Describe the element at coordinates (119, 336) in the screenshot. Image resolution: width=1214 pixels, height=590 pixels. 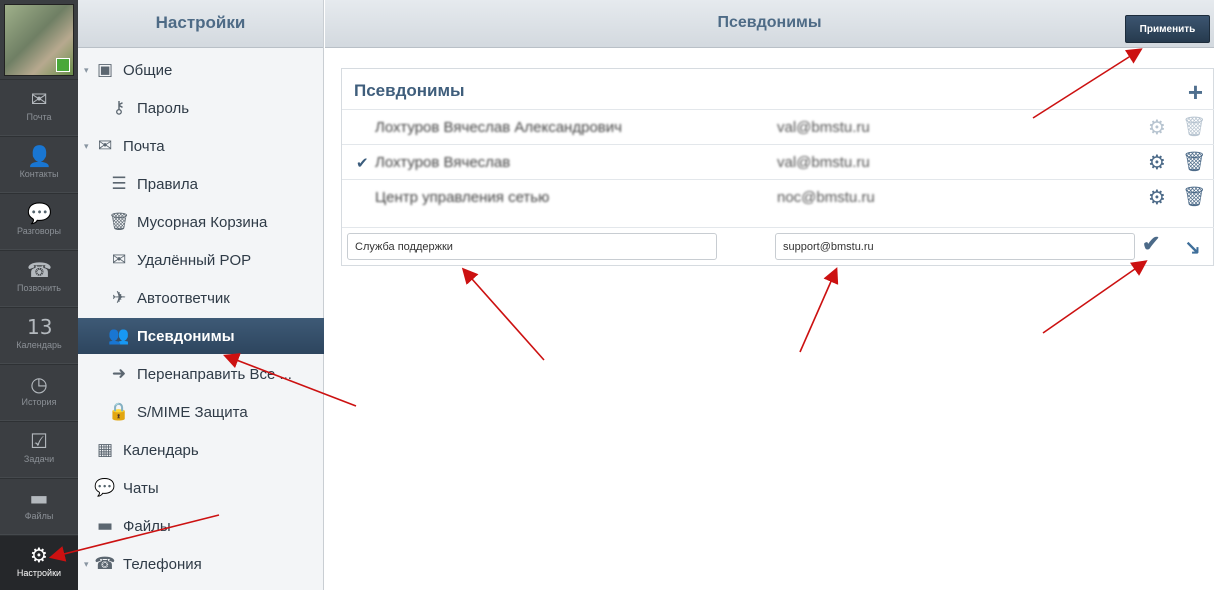
I see `aliases-icon: 👥` at that location.